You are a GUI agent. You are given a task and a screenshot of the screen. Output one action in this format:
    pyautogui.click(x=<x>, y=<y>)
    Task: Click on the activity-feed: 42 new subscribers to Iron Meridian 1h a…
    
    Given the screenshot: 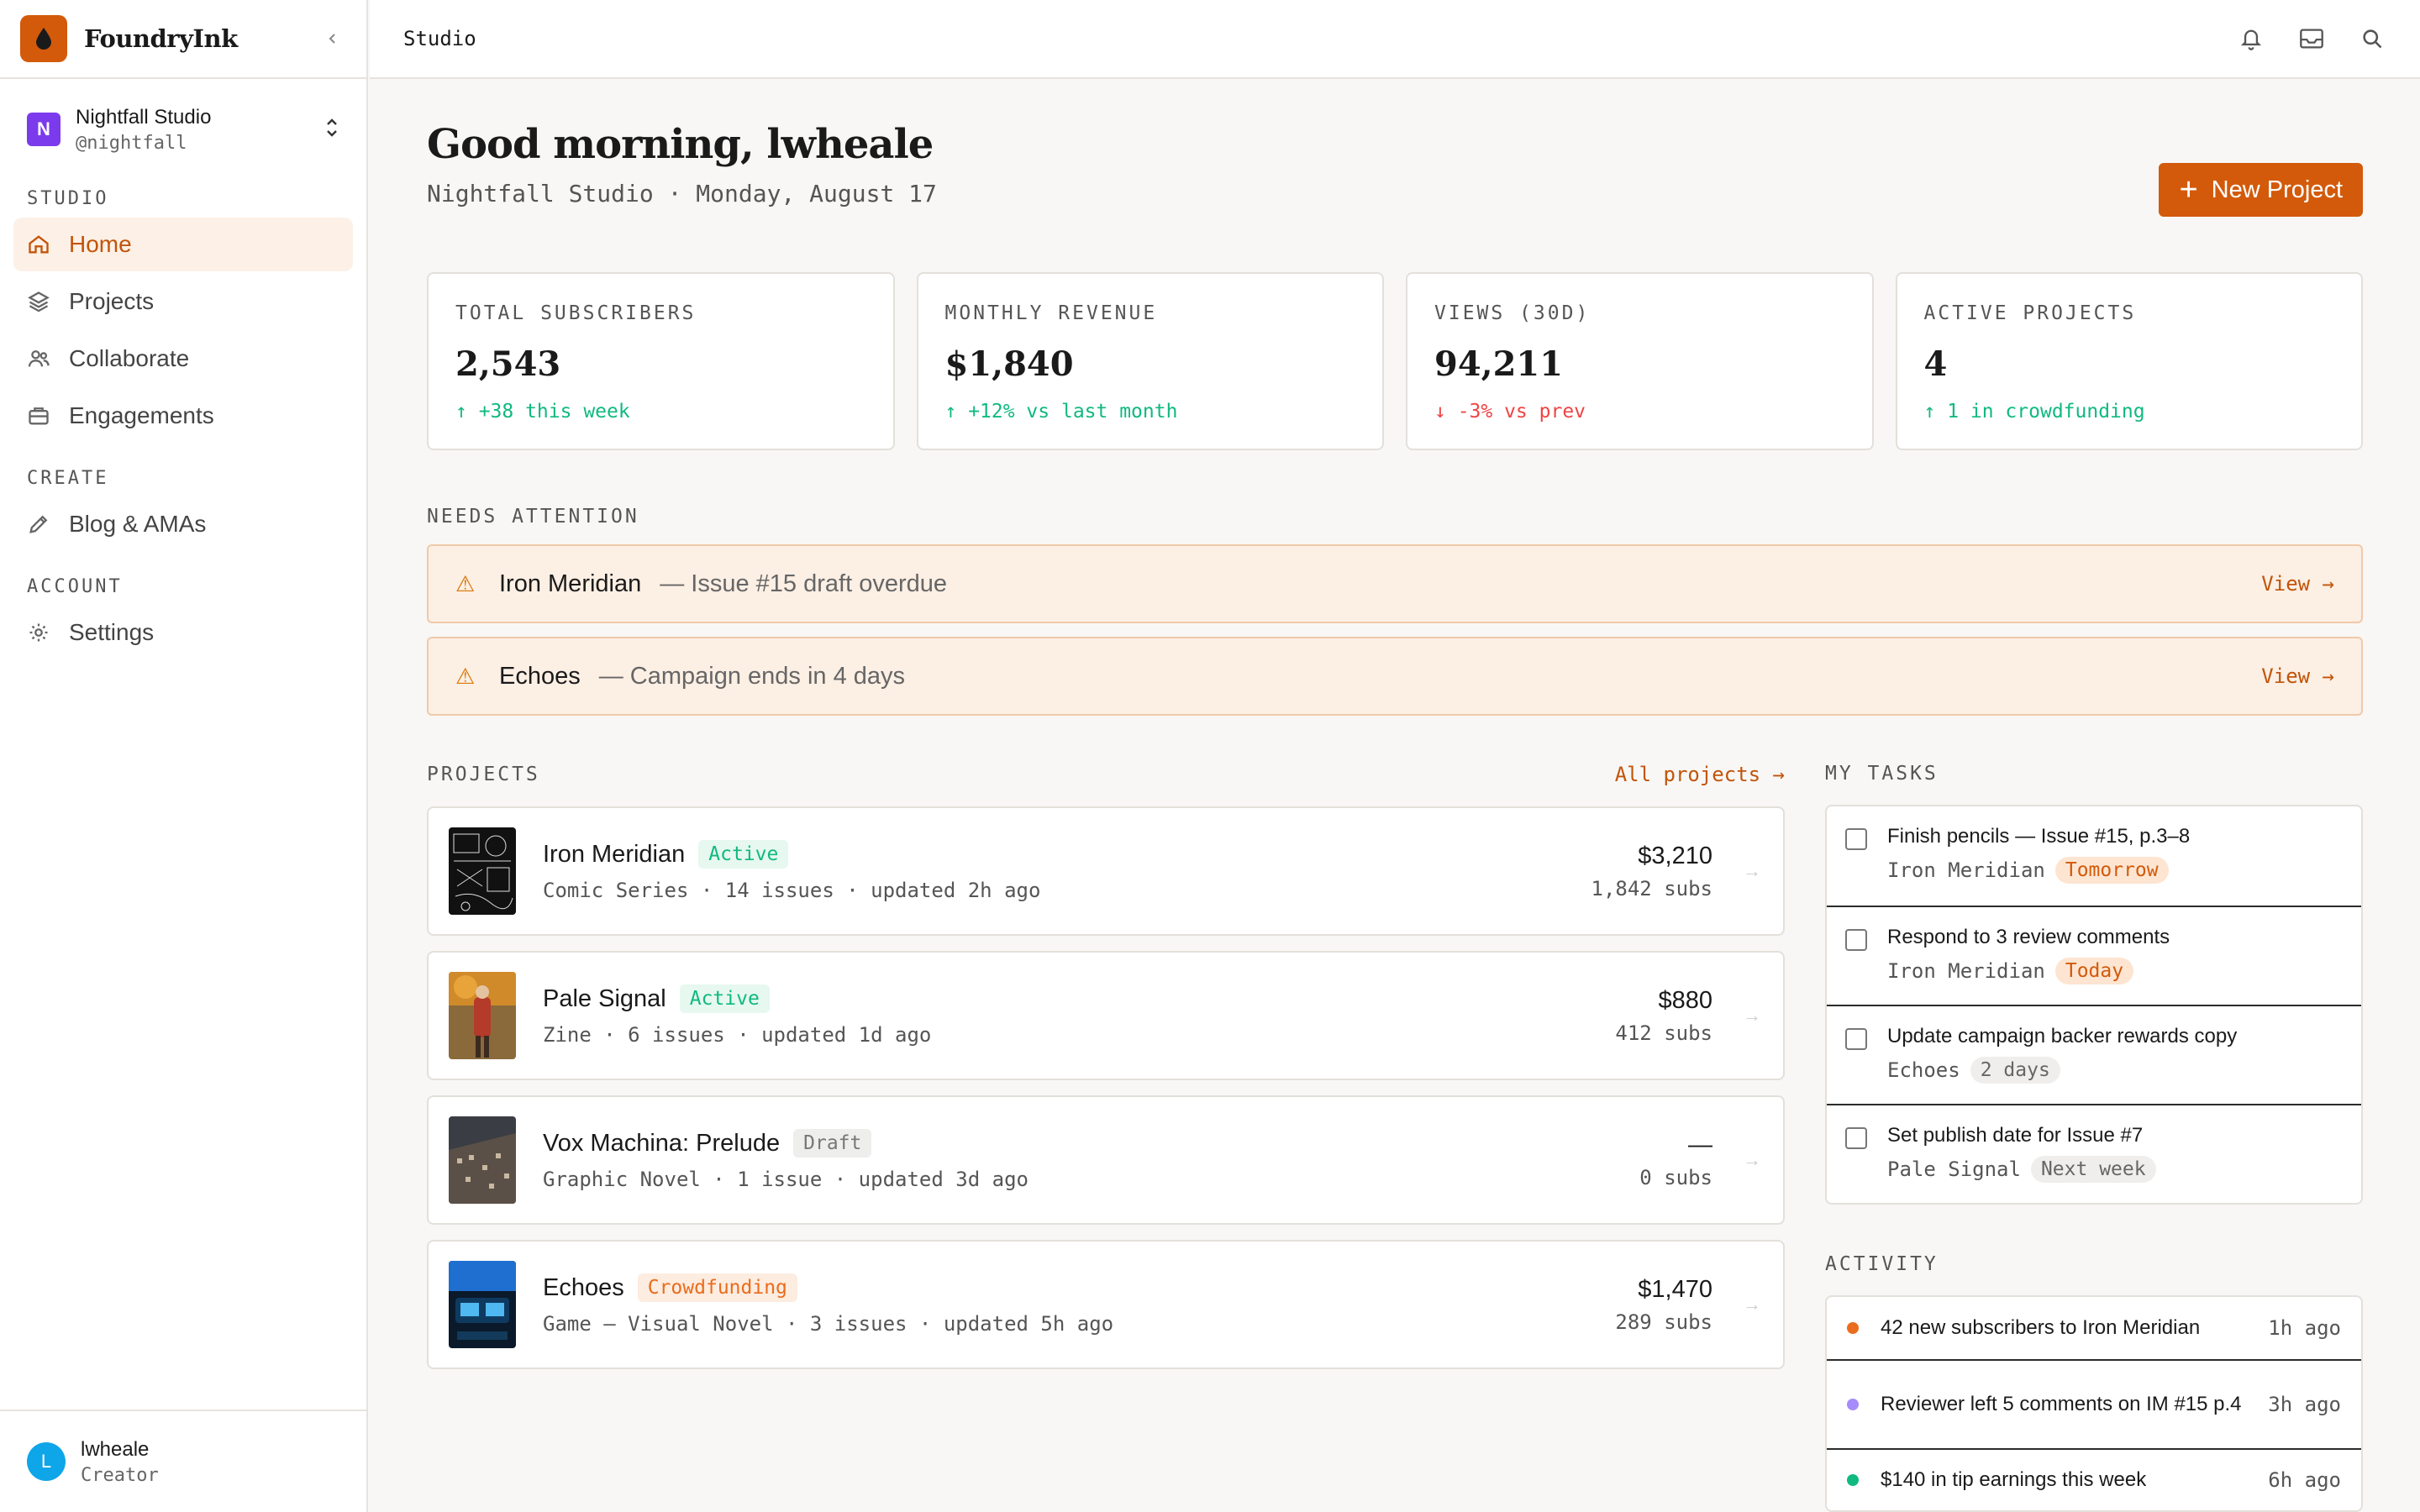 What is the action you would take?
    pyautogui.click(x=2094, y=1403)
    